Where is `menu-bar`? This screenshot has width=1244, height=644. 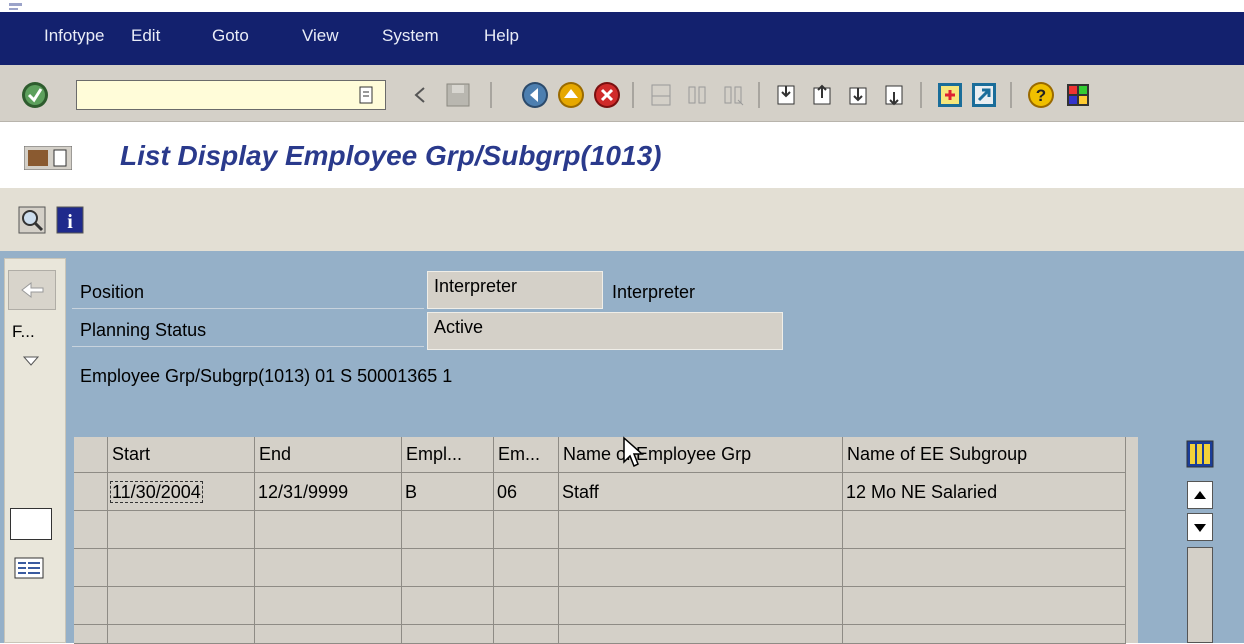
menu-bar is located at coordinates (622, 38).